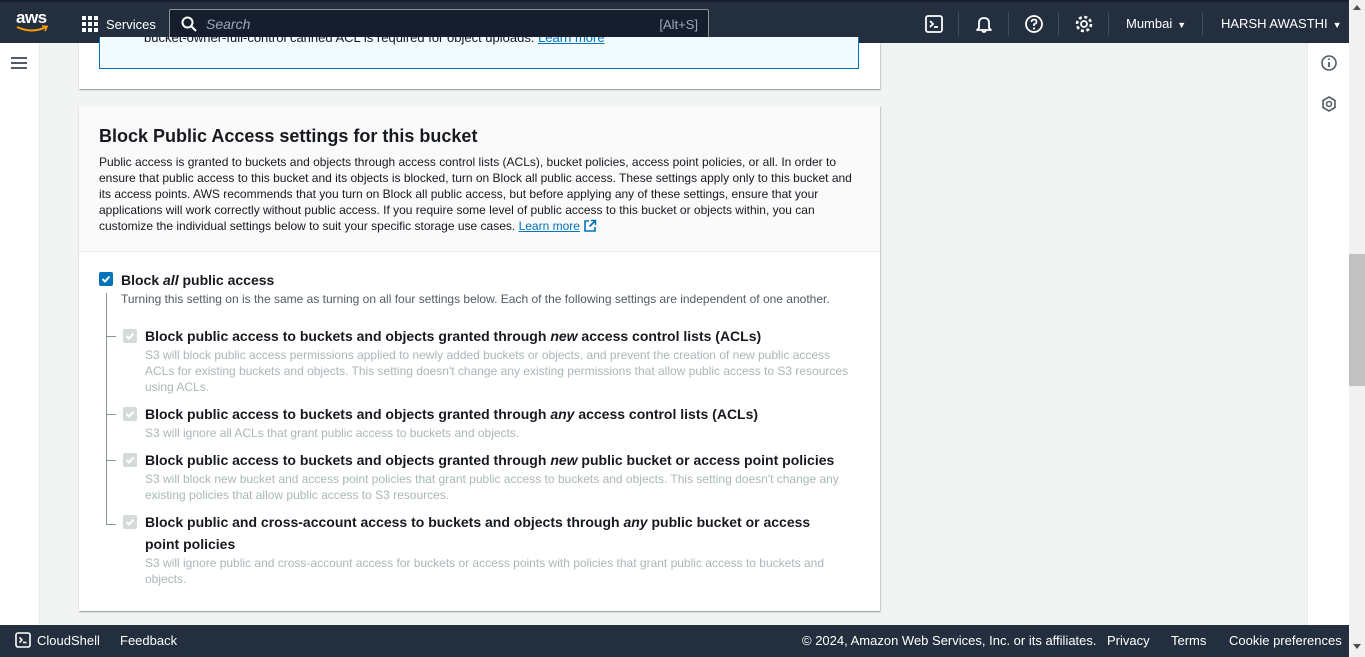  What do you see at coordinates (1285, 640) in the screenshot?
I see `cookie-preferences-link: Cookie preferences` at bounding box center [1285, 640].